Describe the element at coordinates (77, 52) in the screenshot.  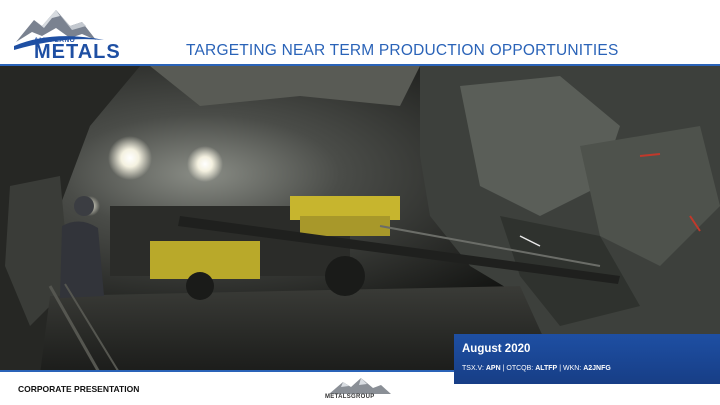
I see `logo-main-text: METALS` at that location.